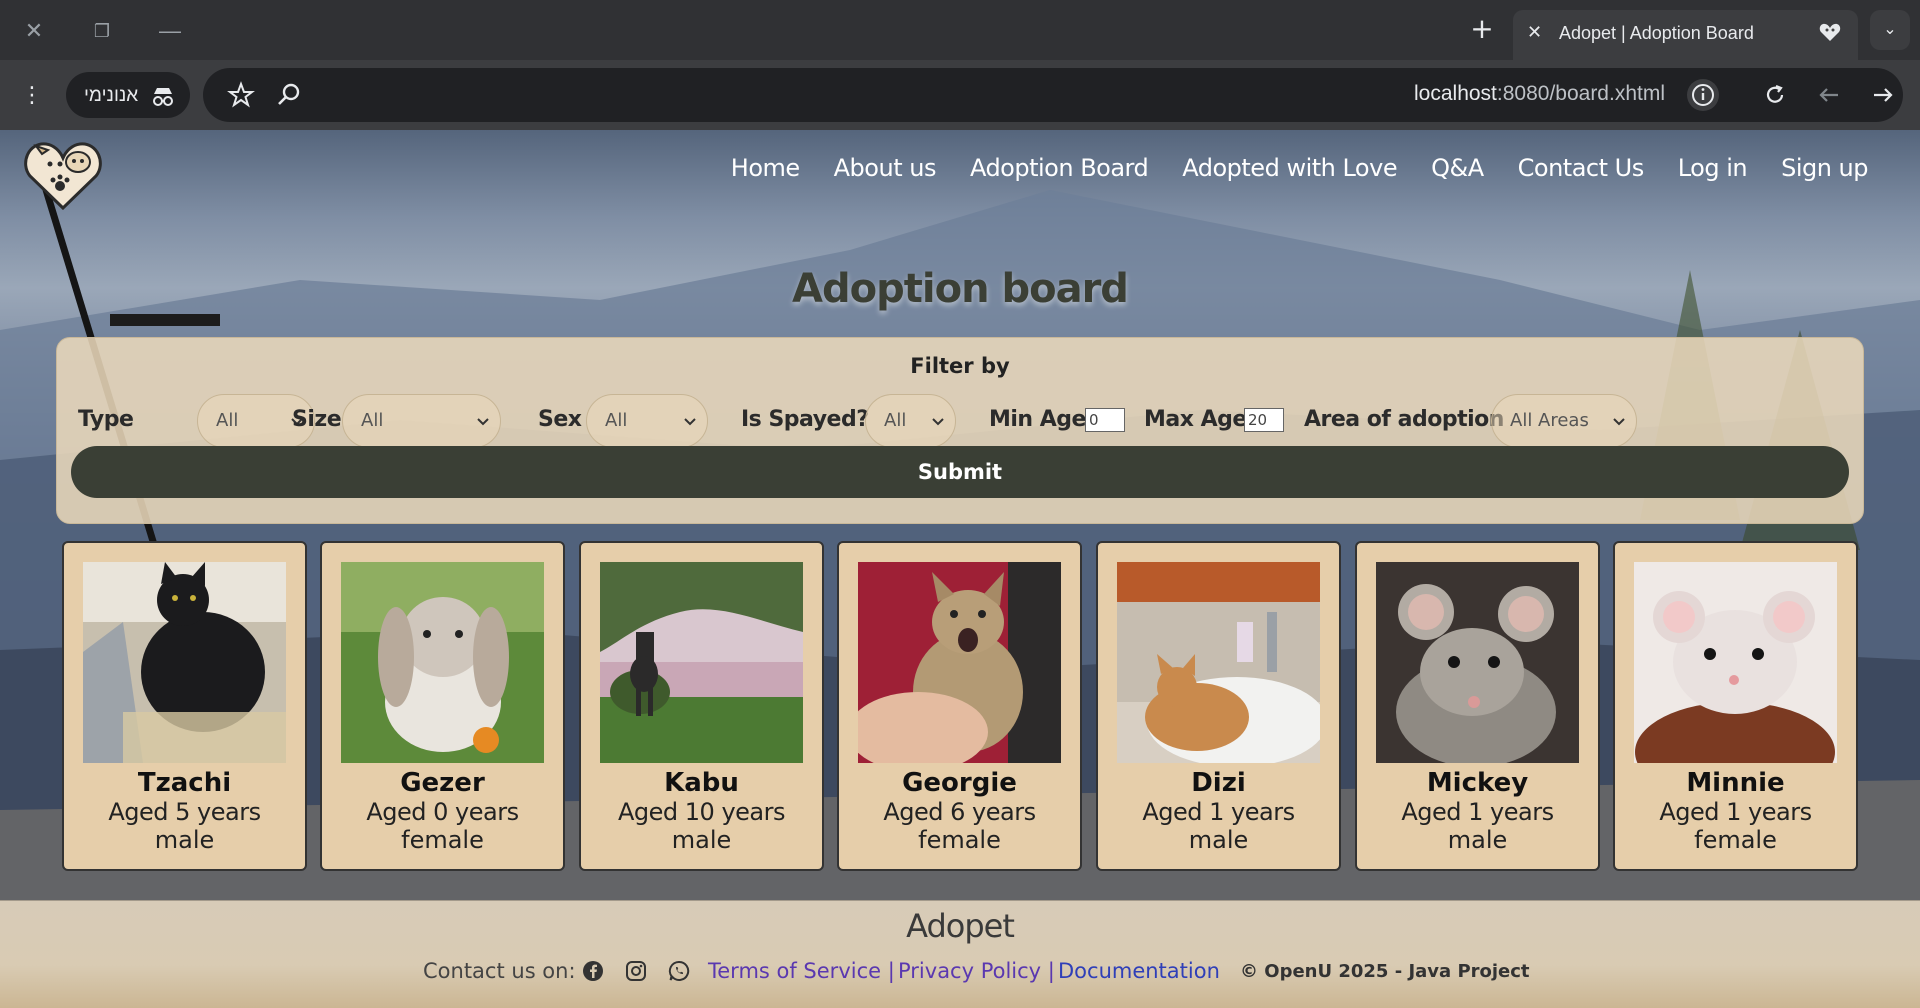 This screenshot has height=1008, width=1920. What do you see at coordinates (801, 971) in the screenshot?
I see `terms-link: Terms of Service |` at bounding box center [801, 971].